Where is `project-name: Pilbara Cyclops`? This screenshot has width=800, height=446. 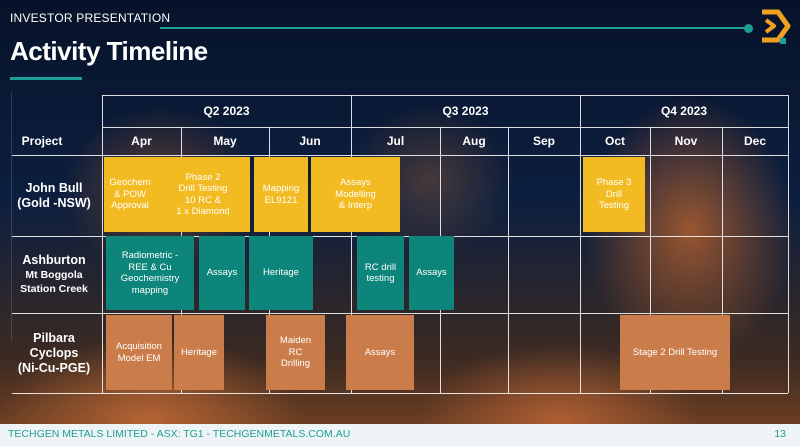 project-name: Pilbara Cyclops is located at coordinates (54, 345).